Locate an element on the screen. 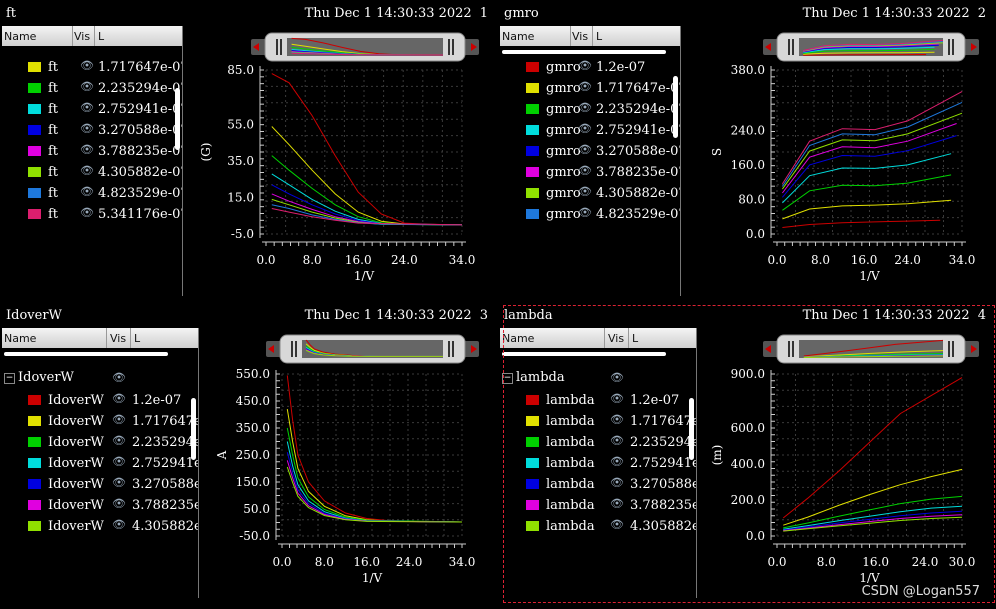 The image size is (996, 609). series-l-value: 2.235294e-07 is located at coordinates (638, 109).